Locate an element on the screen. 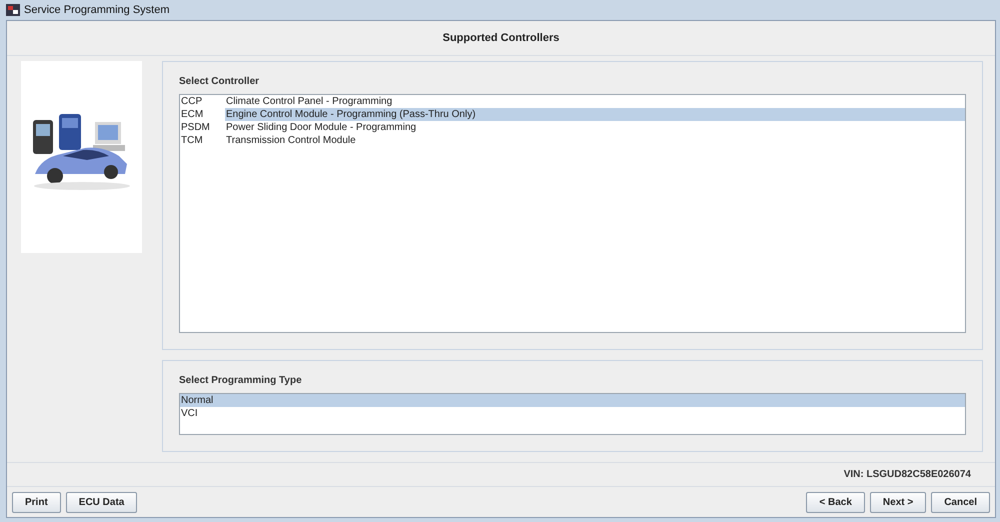  nav-button: Cancel is located at coordinates (960, 502).